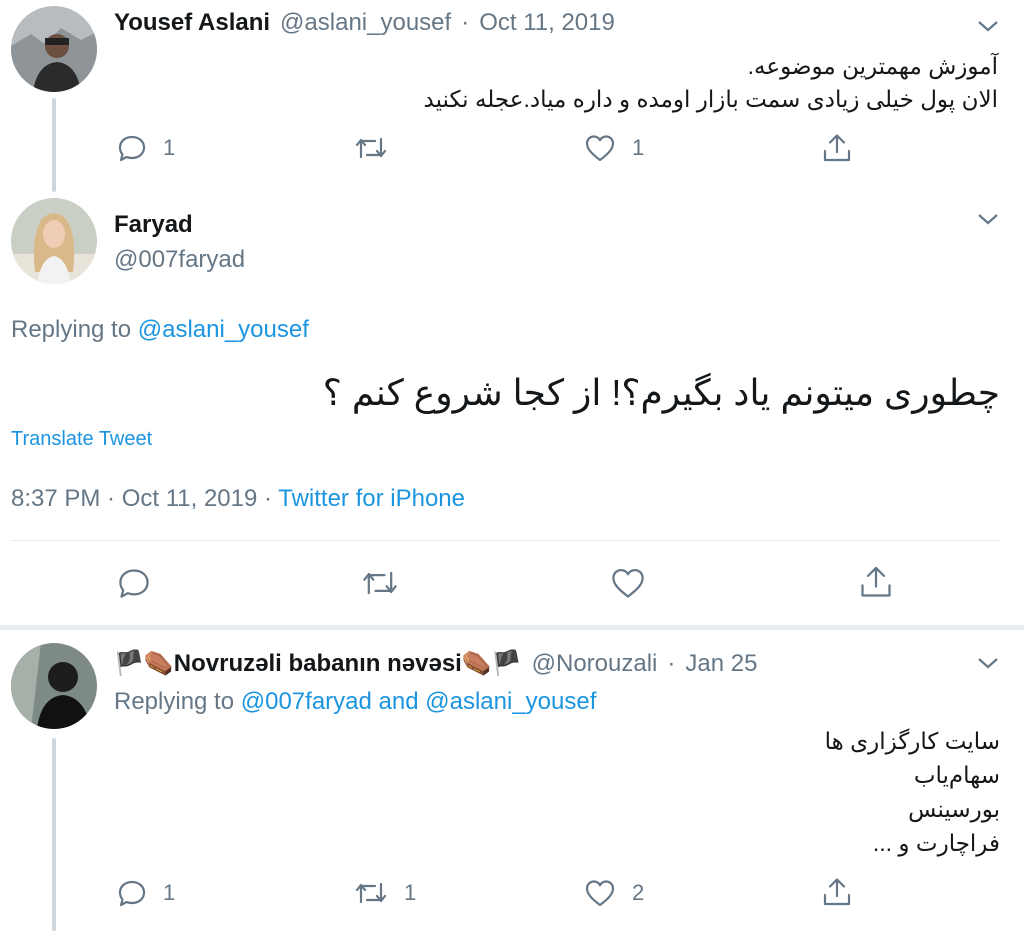  I want to click on avatar-yousef, so click(54, 49).